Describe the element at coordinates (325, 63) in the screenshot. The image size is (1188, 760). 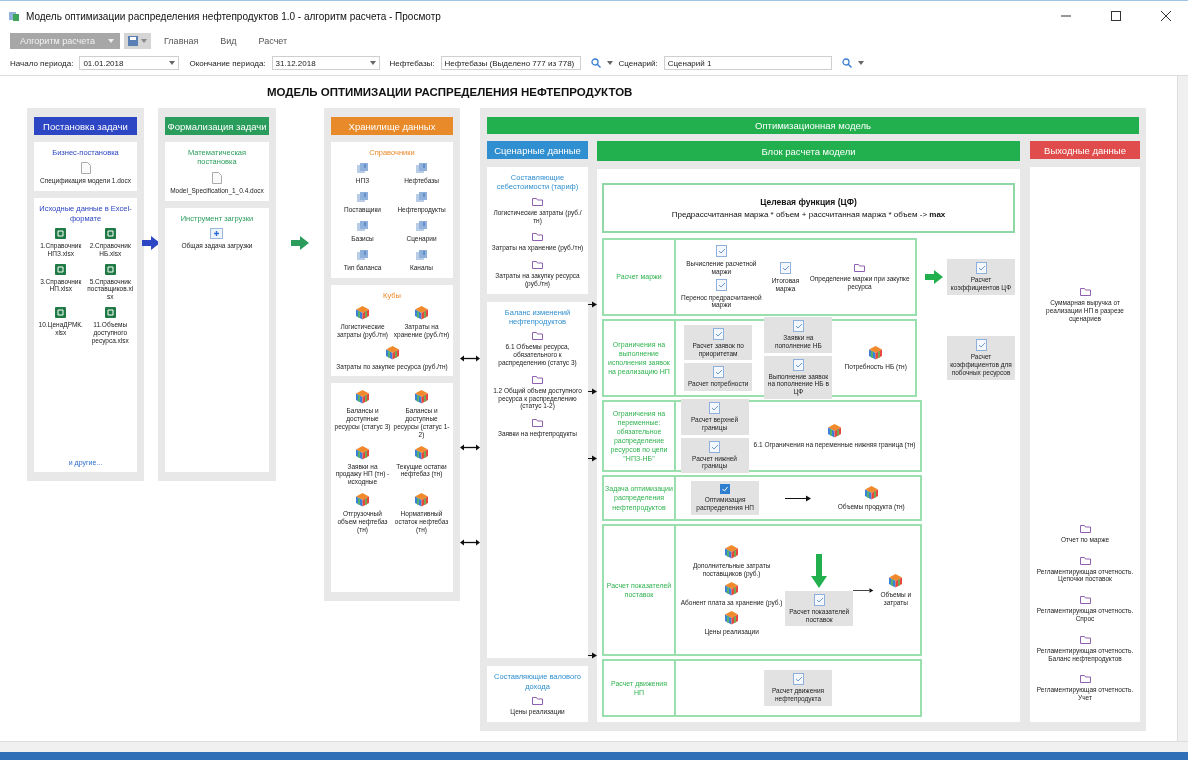
I see `date-field: 31.12.2018` at that location.